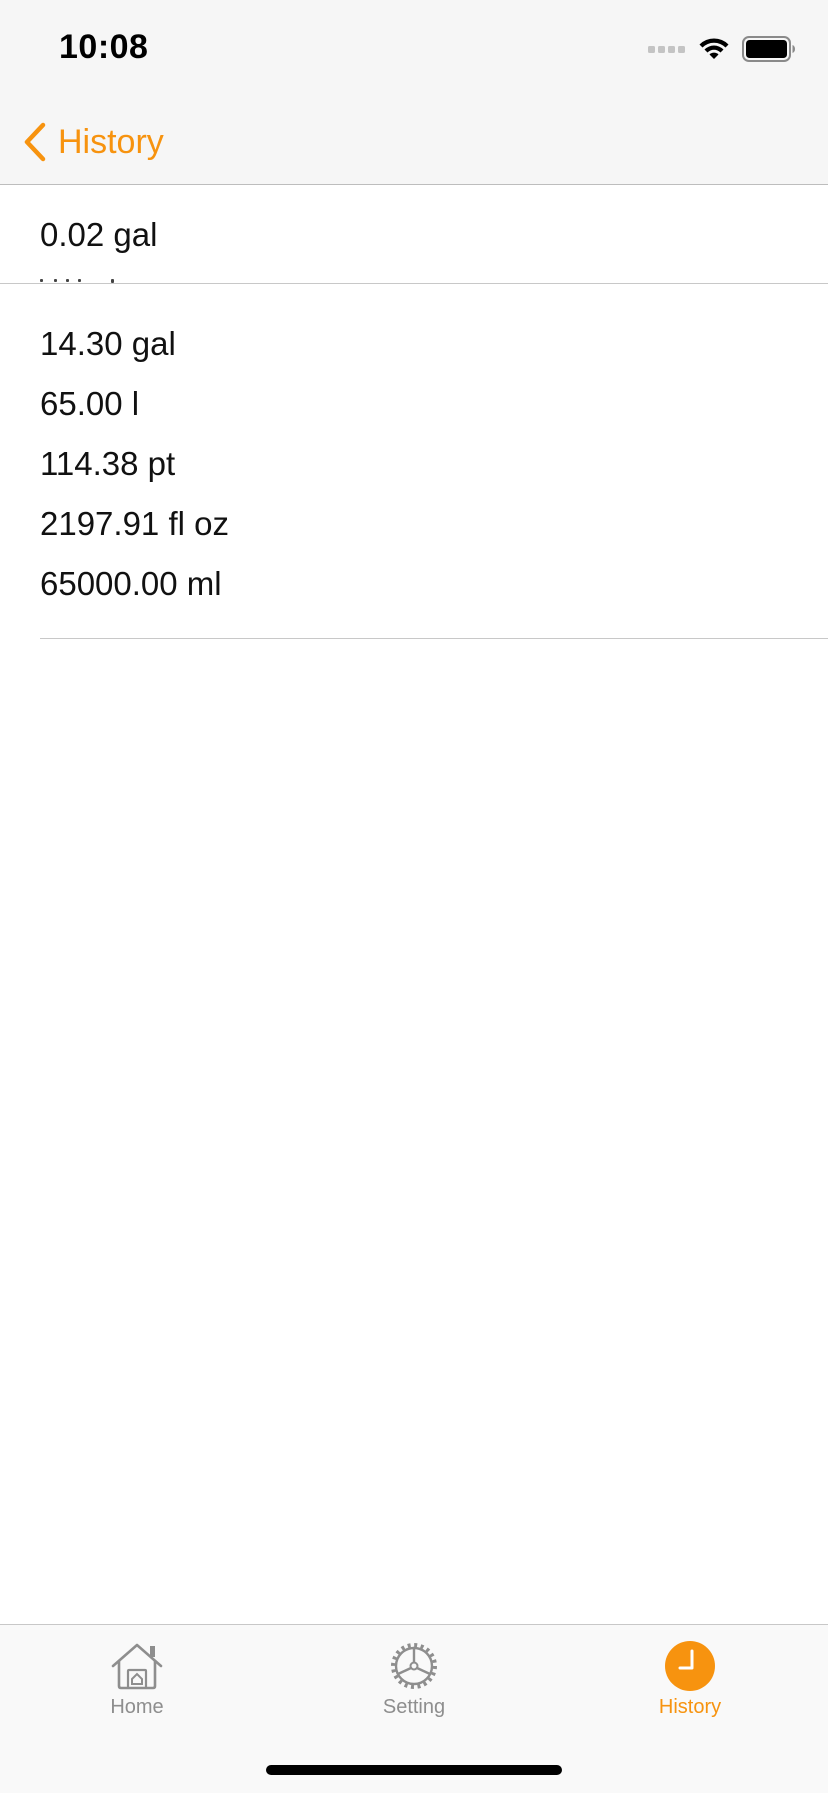 The image size is (828, 1793). What do you see at coordinates (666, 49) in the screenshot?
I see `cellular-signal-icon` at bounding box center [666, 49].